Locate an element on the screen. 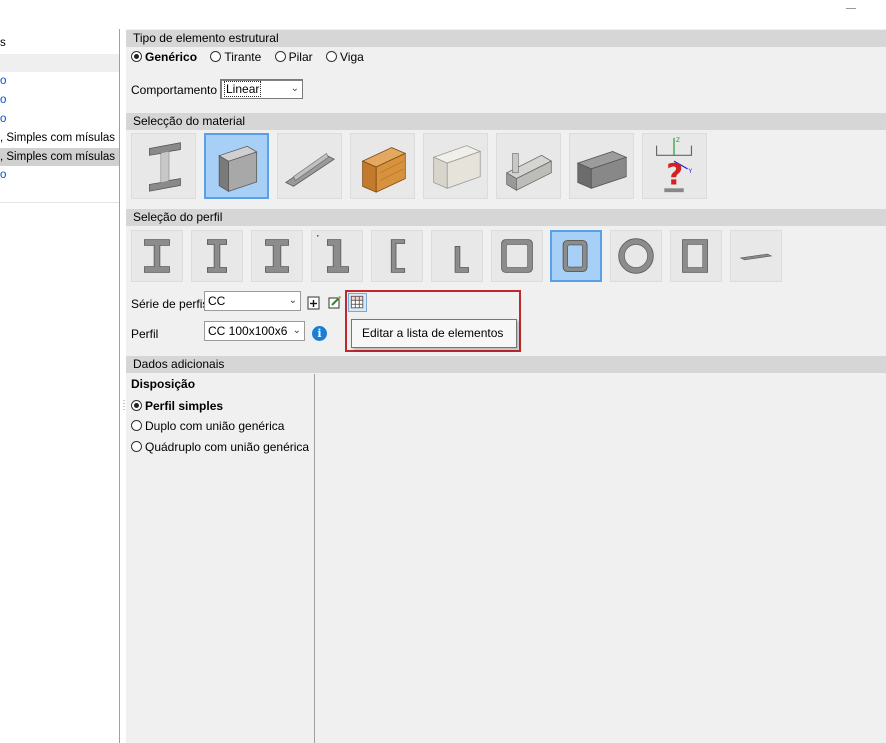  rect-box-icon is located at coordinates (696, 256).